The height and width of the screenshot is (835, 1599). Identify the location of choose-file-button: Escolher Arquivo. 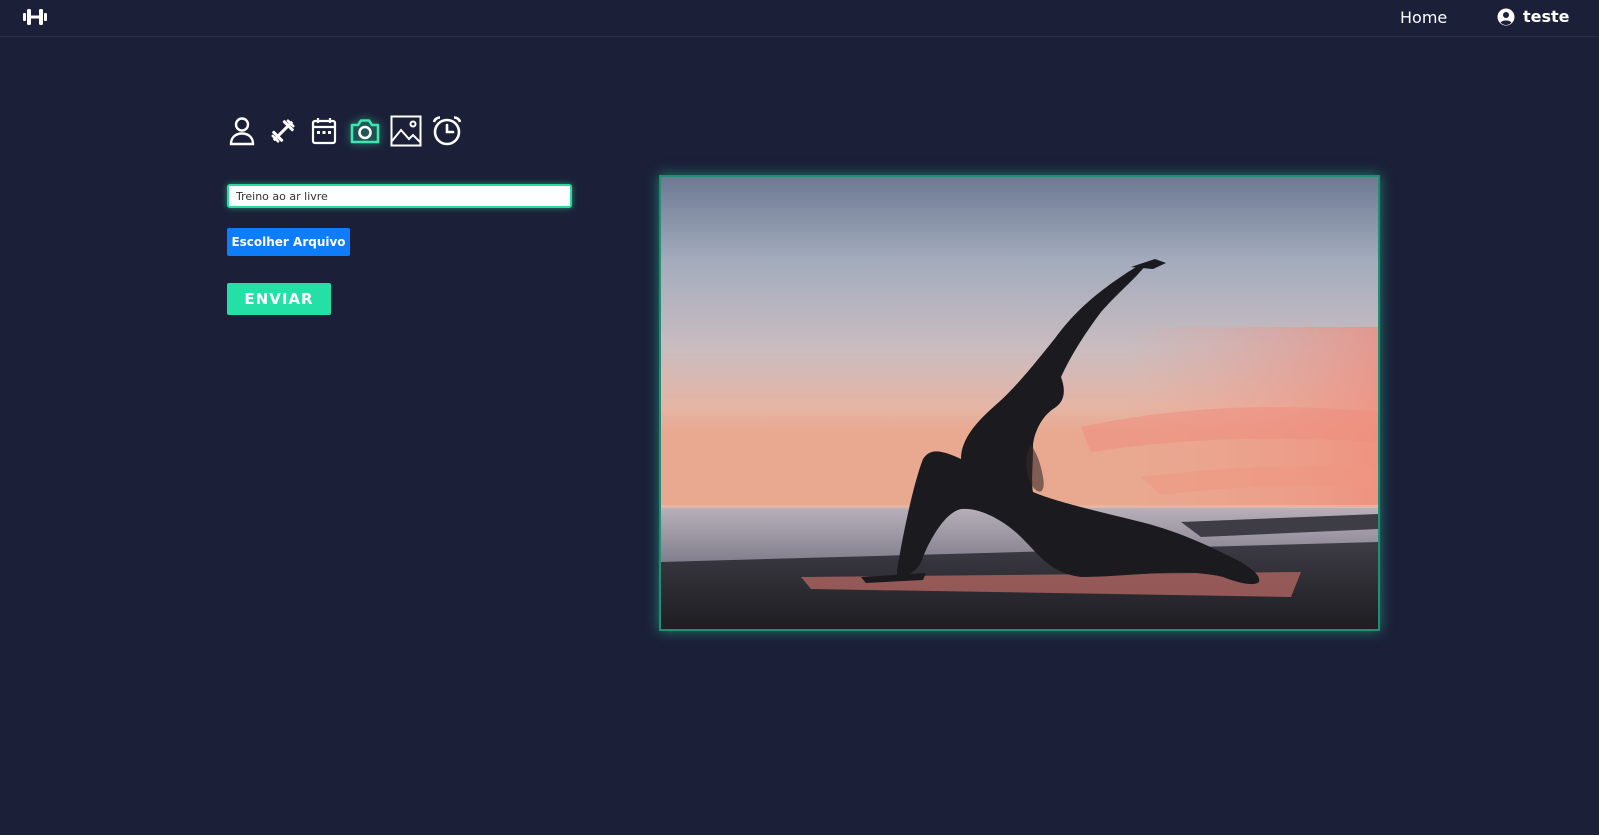
(288, 242).